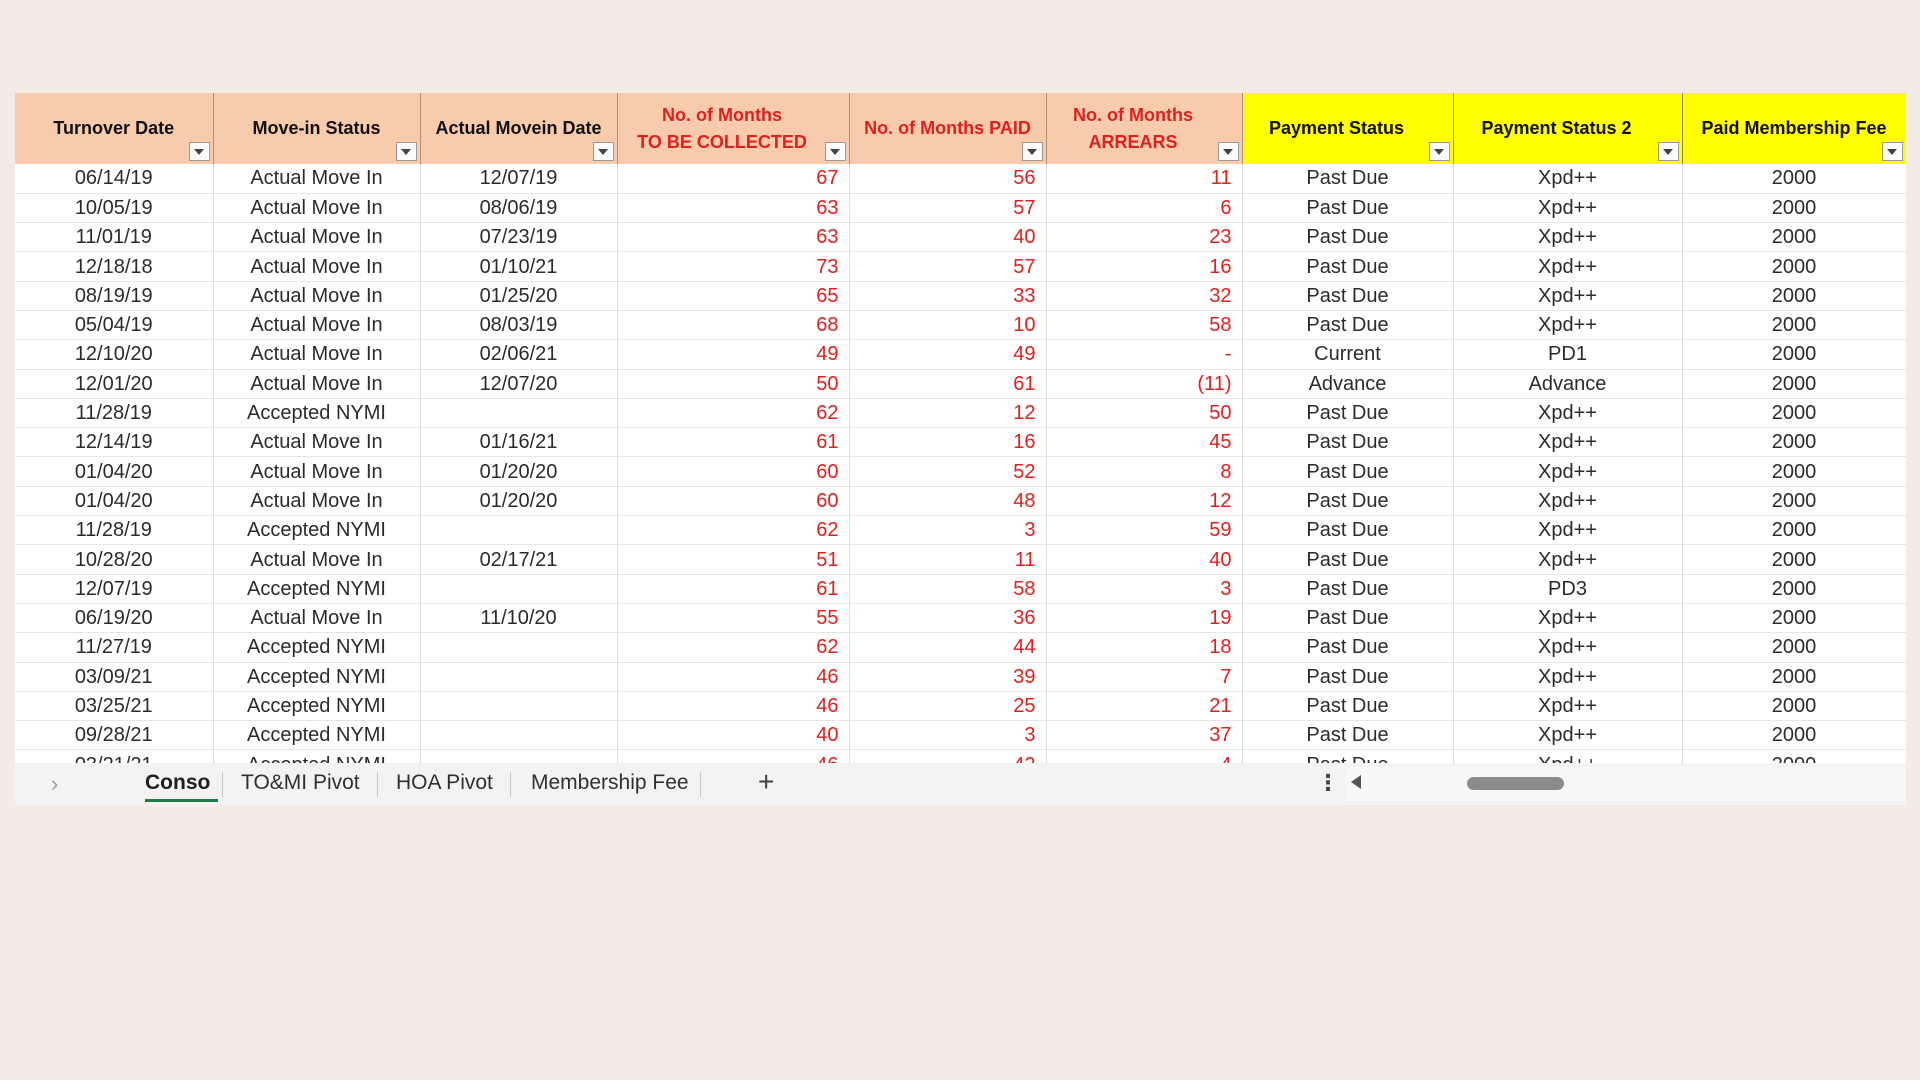 This screenshot has height=1080, width=1920. Describe the element at coordinates (1625, 784) in the screenshot. I see `horizontal-scrollbar` at that location.